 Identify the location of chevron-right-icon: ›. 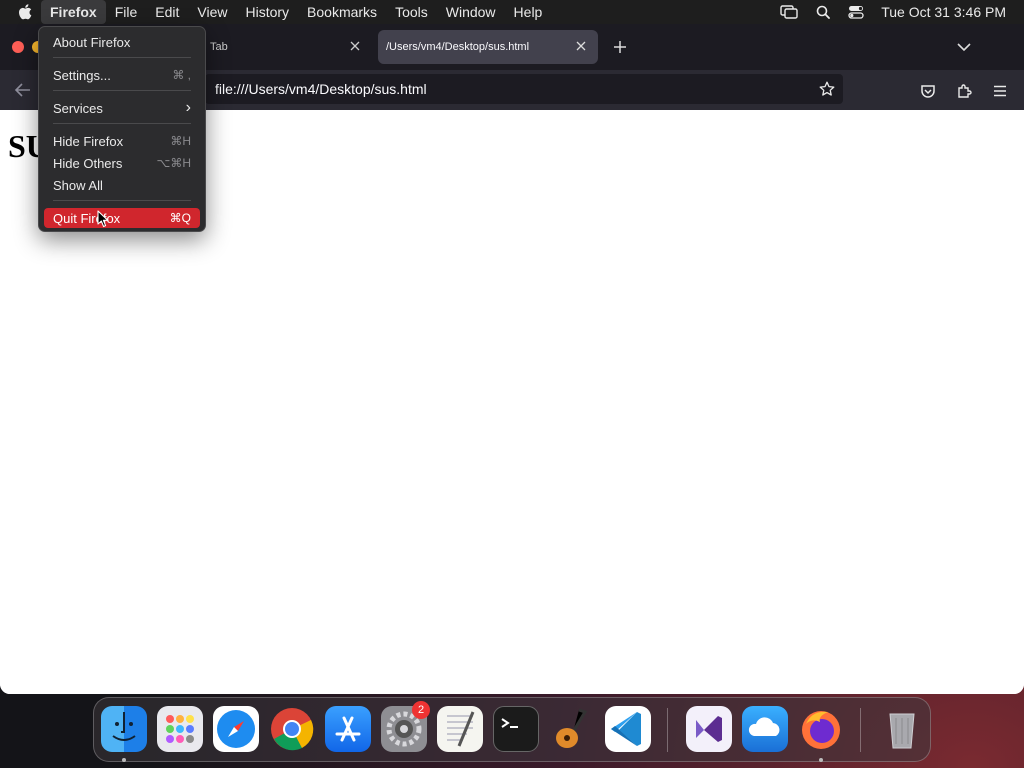
(188, 107).